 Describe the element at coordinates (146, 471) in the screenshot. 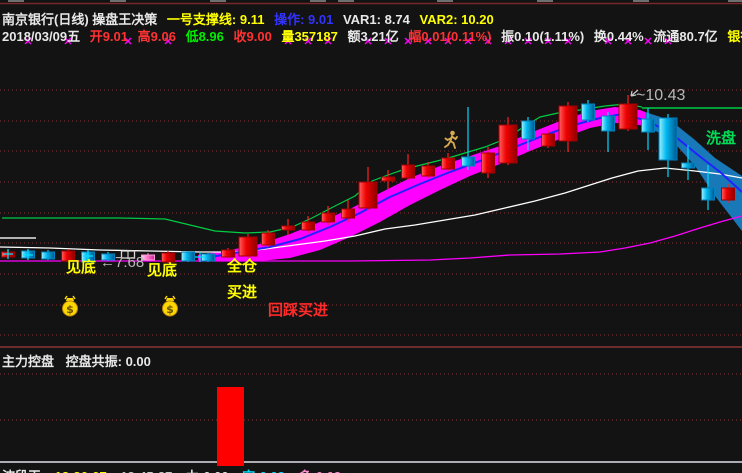

I see `status-time-2: 12:45:27` at that location.